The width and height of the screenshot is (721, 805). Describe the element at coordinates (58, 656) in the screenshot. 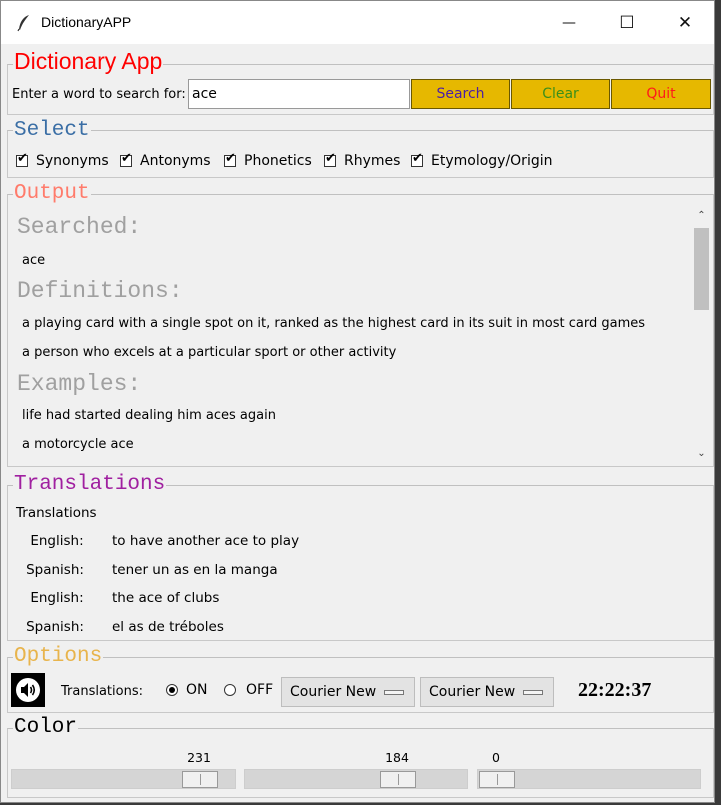

I see `options-legend: Options` at that location.